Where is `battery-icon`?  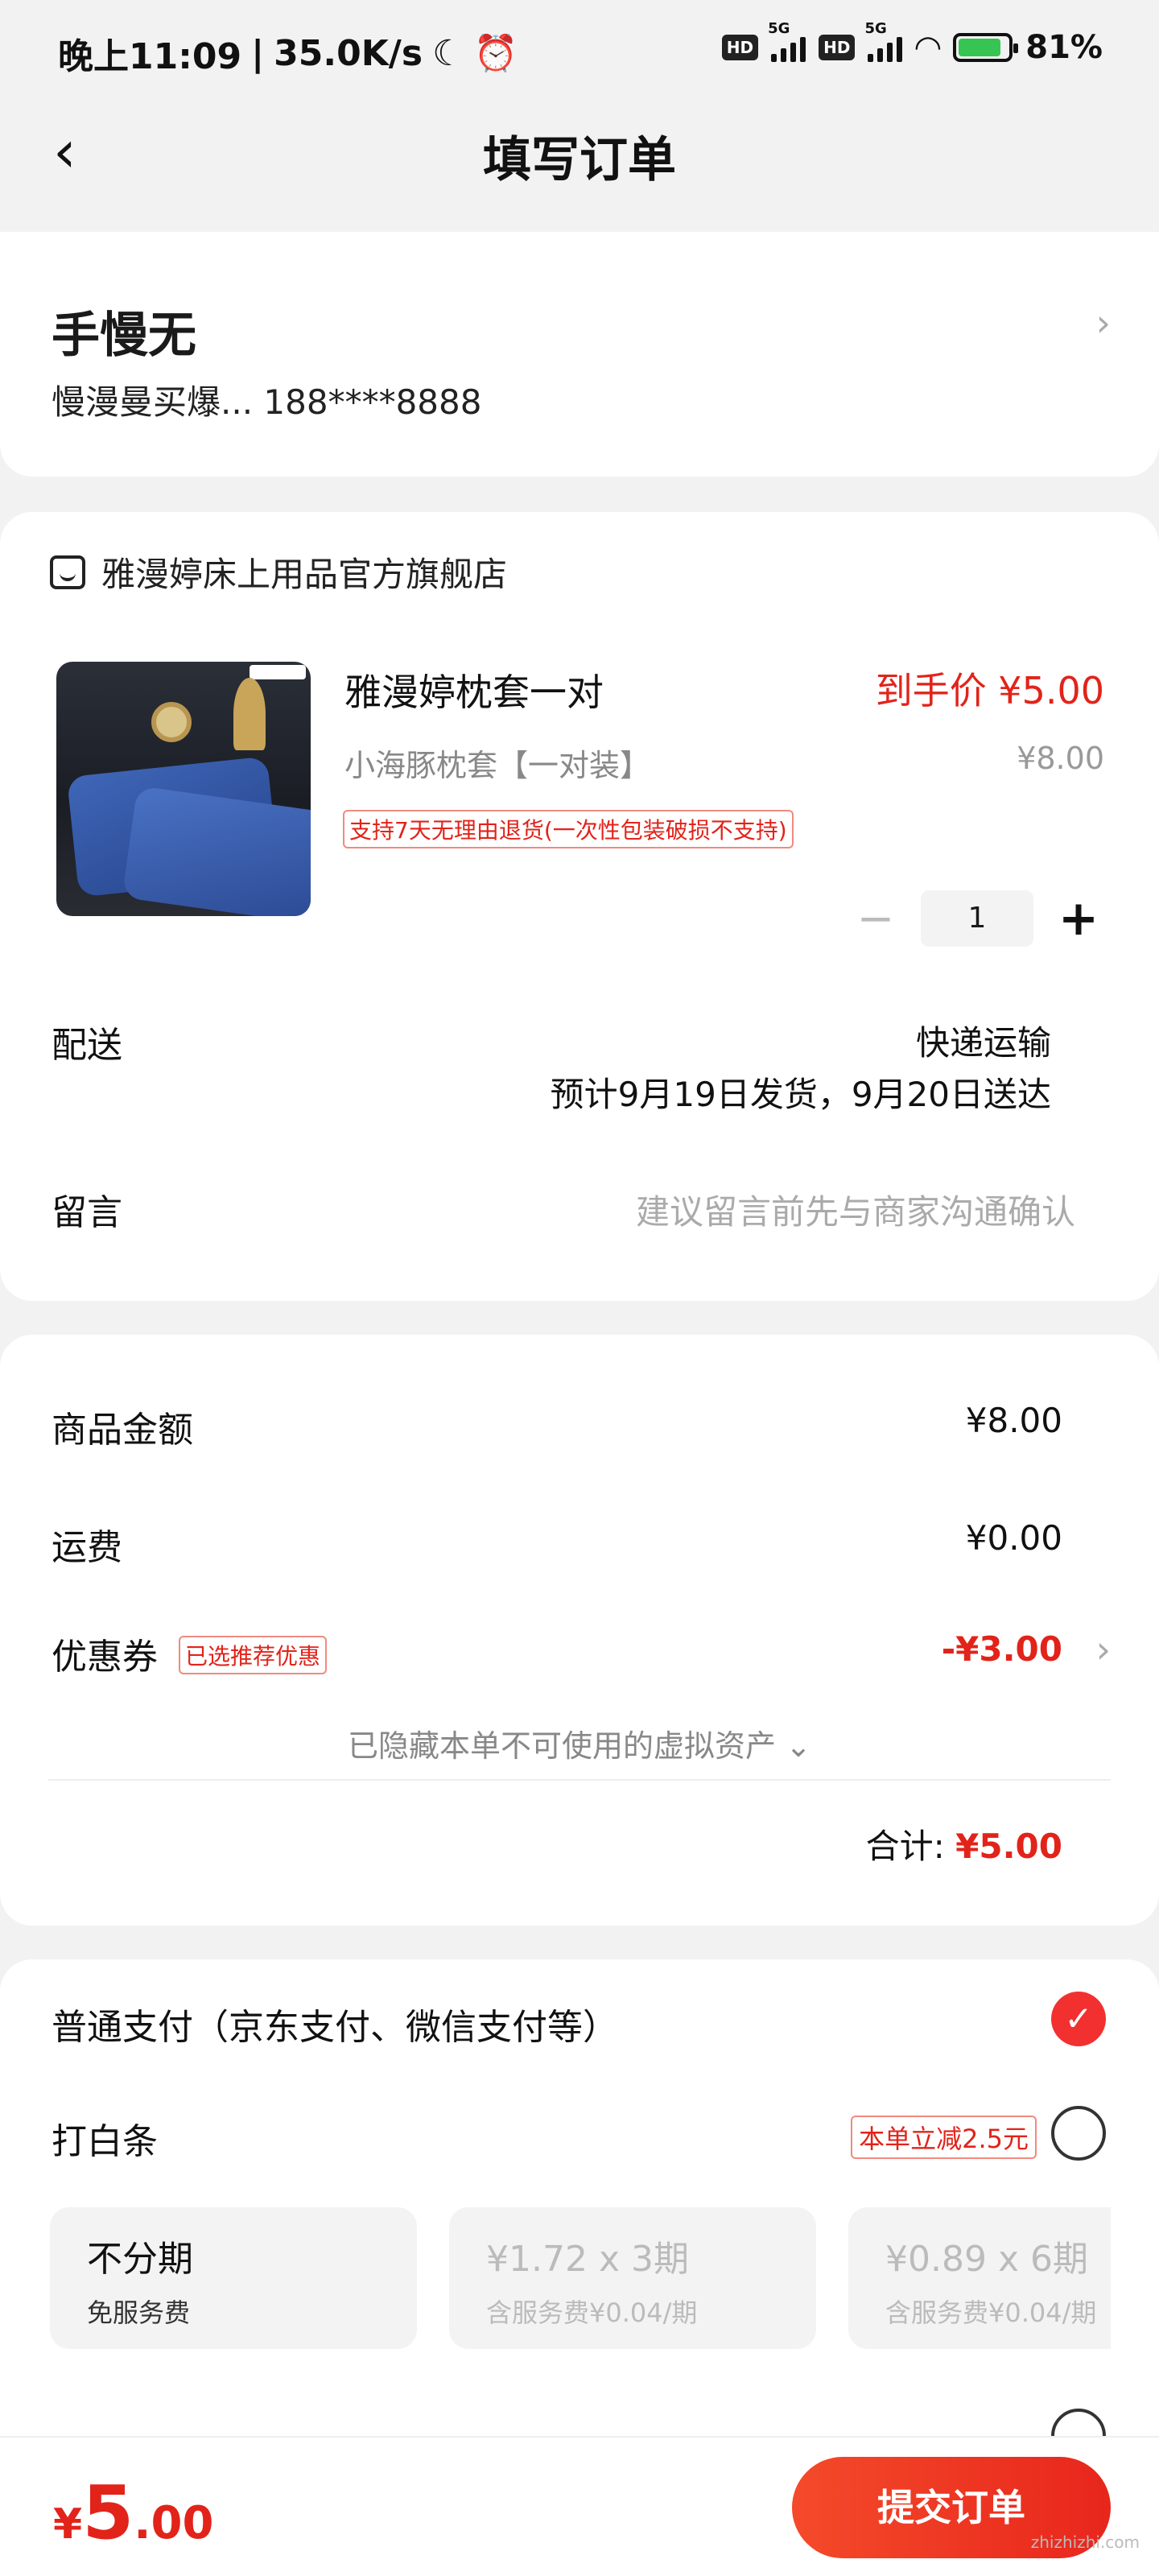 battery-icon is located at coordinates (986, 47).